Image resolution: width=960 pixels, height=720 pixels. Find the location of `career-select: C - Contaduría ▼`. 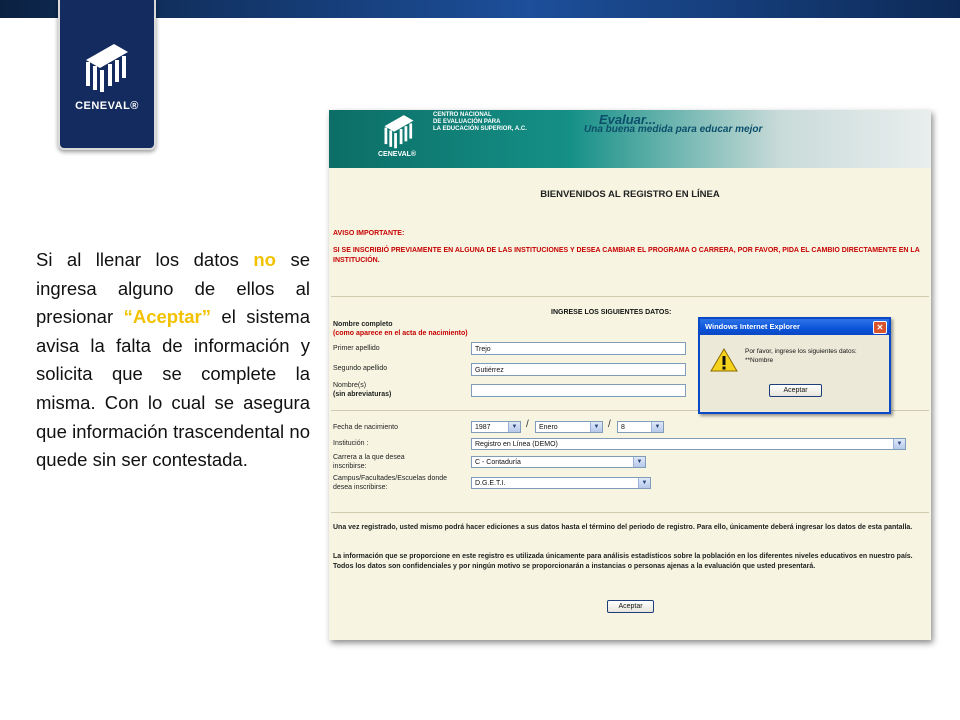

career-select: C - Contaduría ▼ is located at coordinates (558, 462).